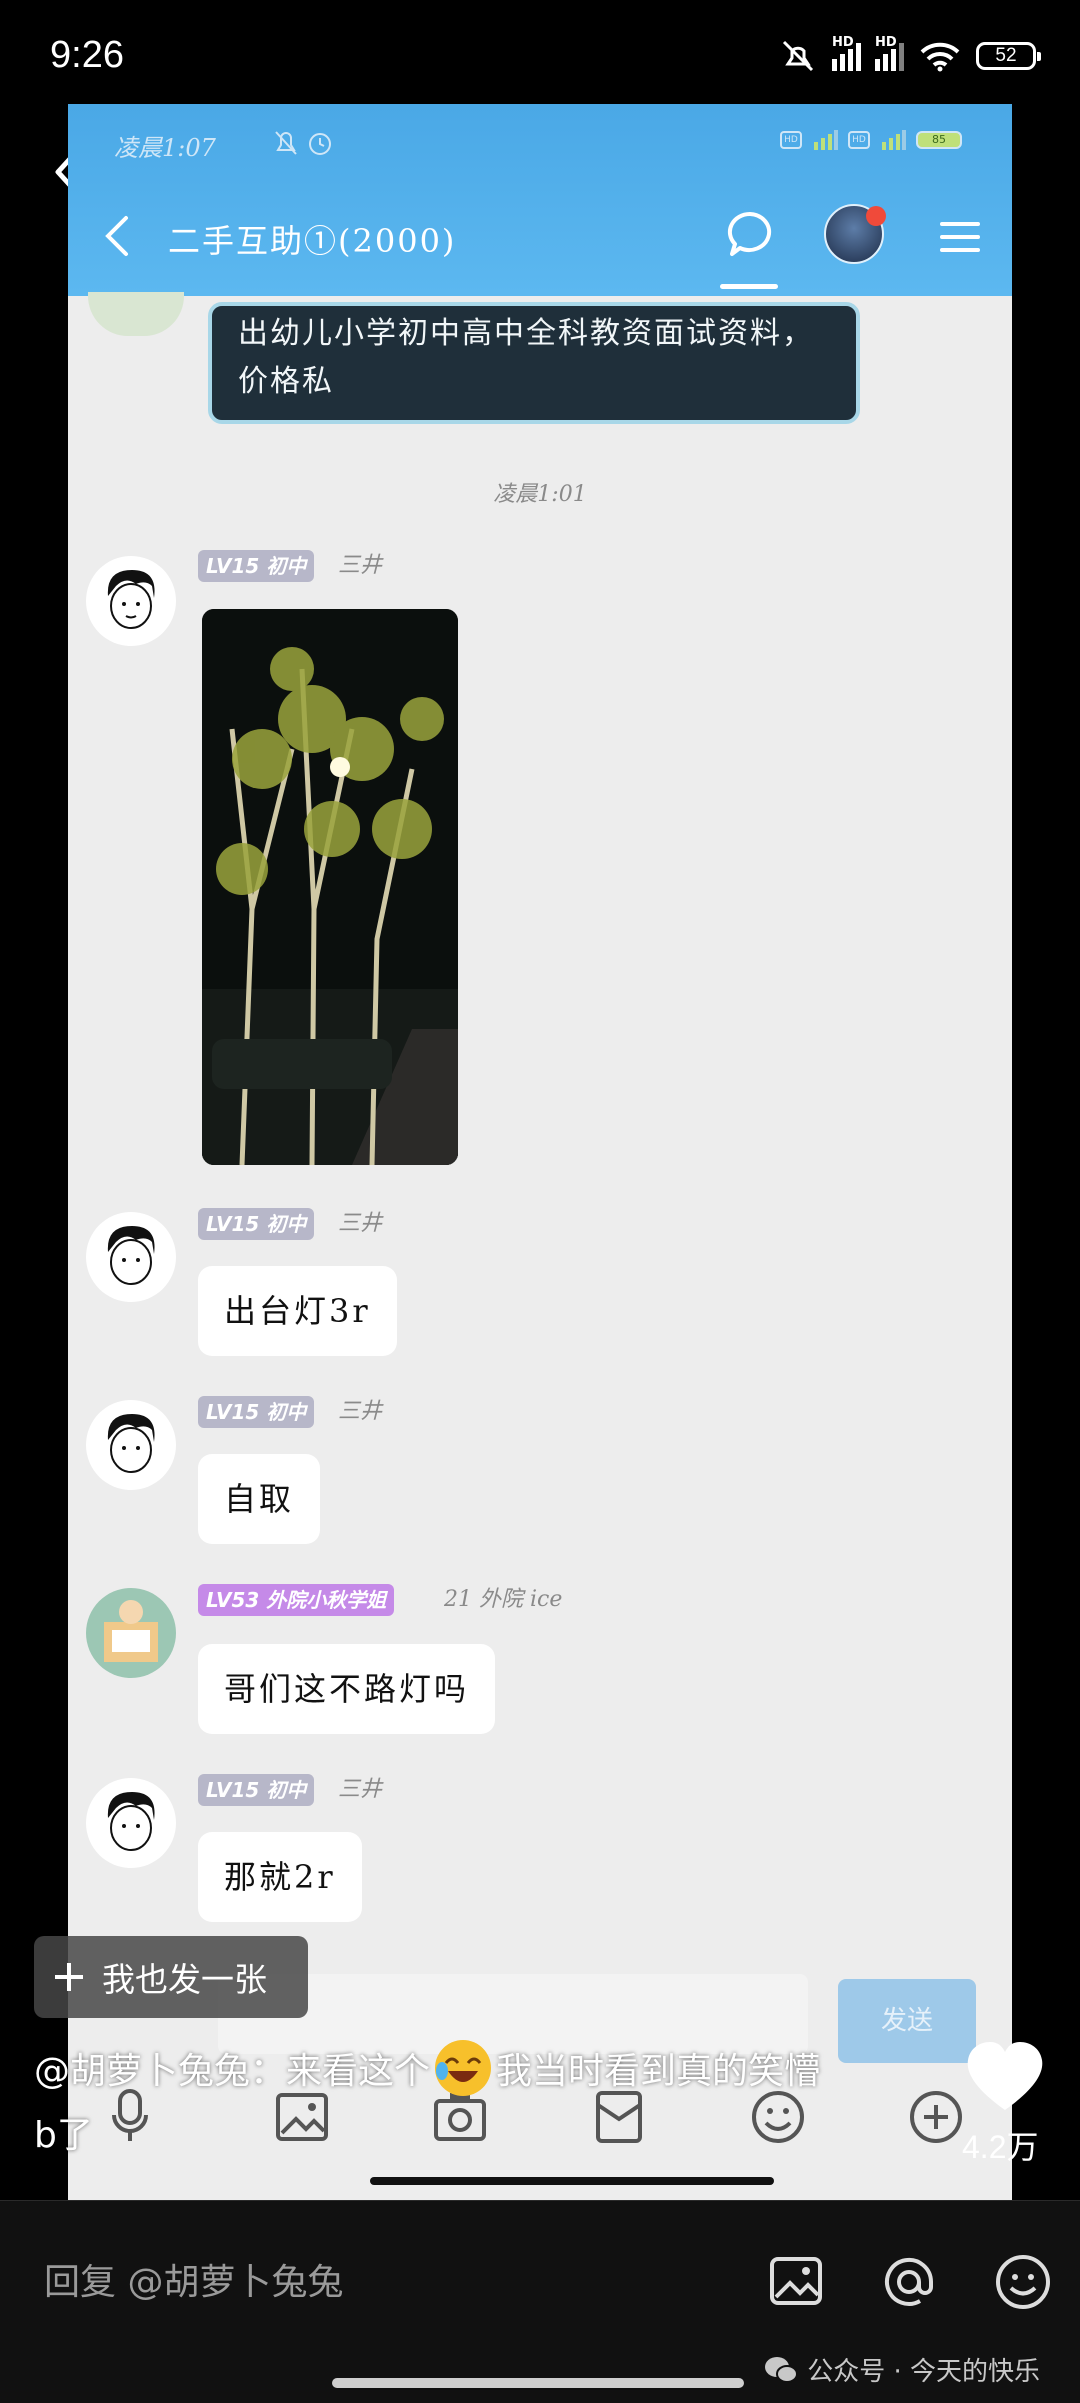 The height and width of the screenshot is (2403, 1080). I want to click on reply-input: 回复 @胡萝卜兔兔, so click(193, 2279).